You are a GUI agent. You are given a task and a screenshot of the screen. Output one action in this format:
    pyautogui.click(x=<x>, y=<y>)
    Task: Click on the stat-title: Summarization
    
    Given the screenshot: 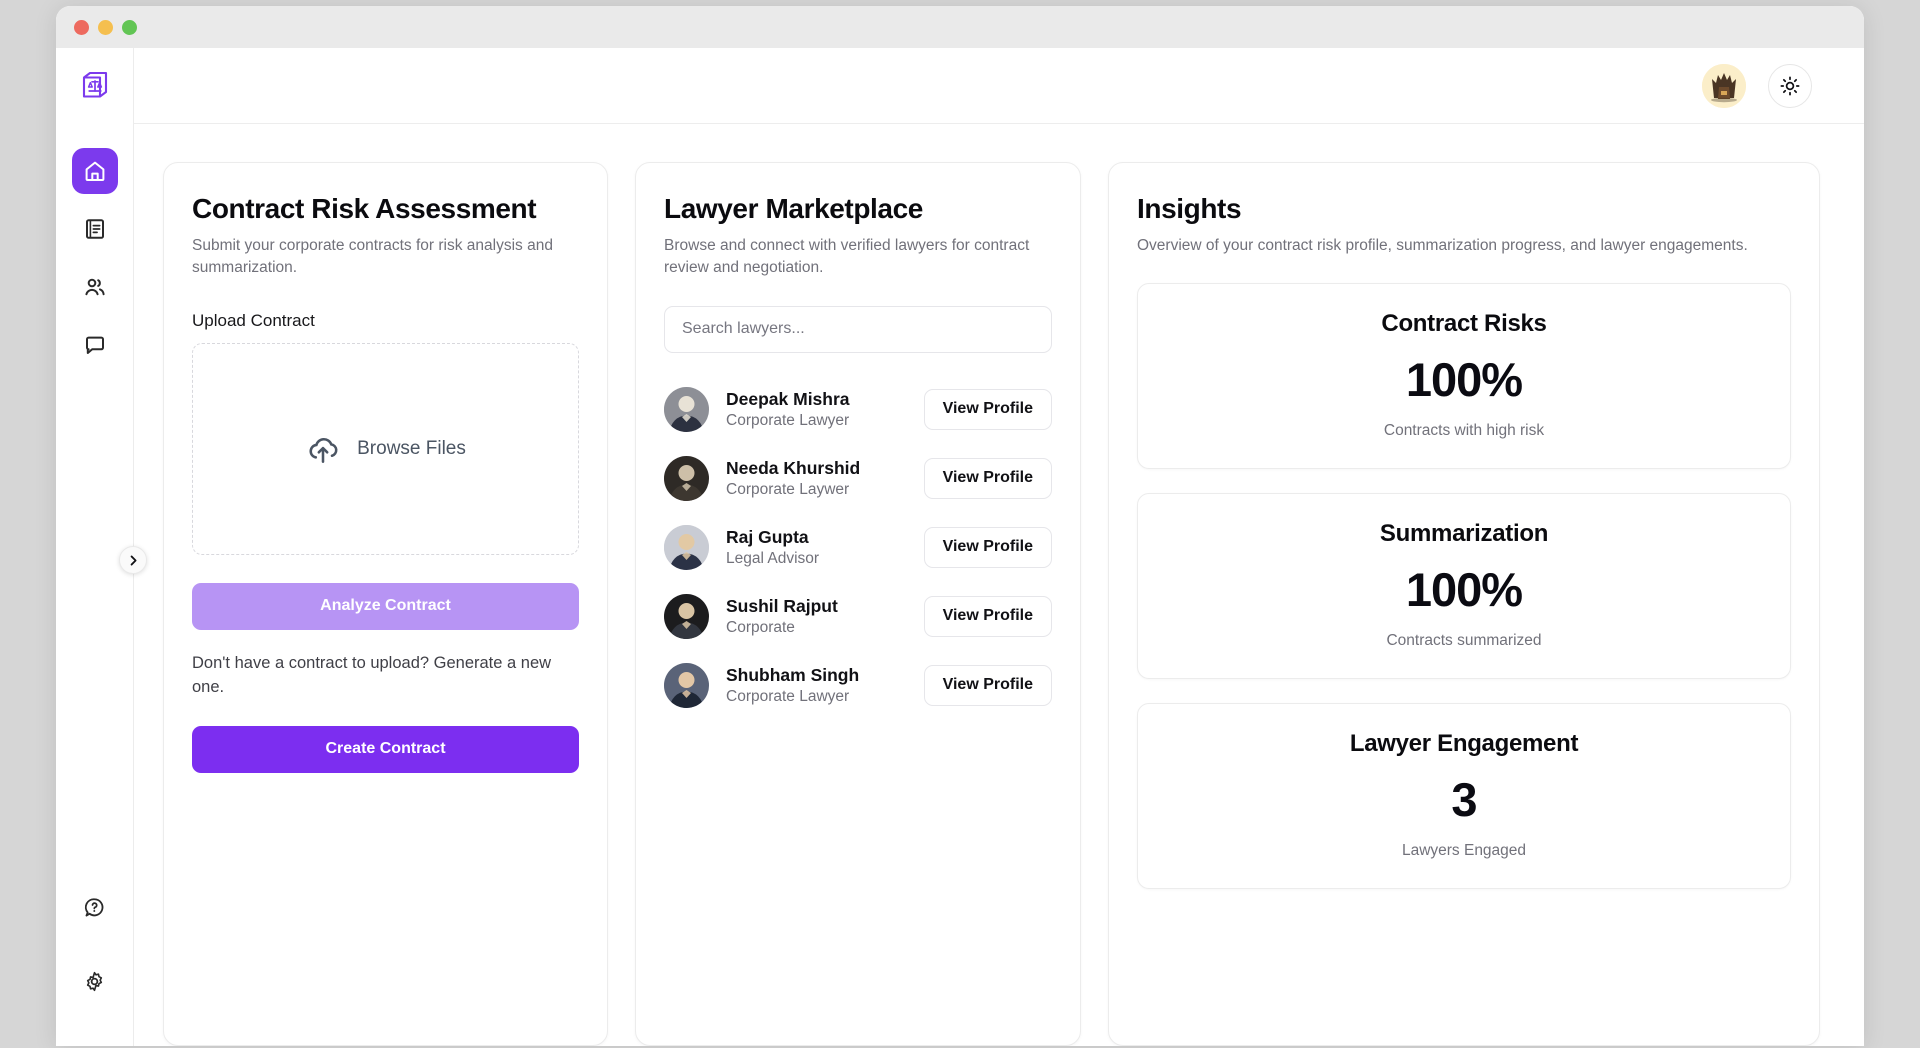 What is the action you would take?
    pyautogui.click(x=1464, y=534)
    